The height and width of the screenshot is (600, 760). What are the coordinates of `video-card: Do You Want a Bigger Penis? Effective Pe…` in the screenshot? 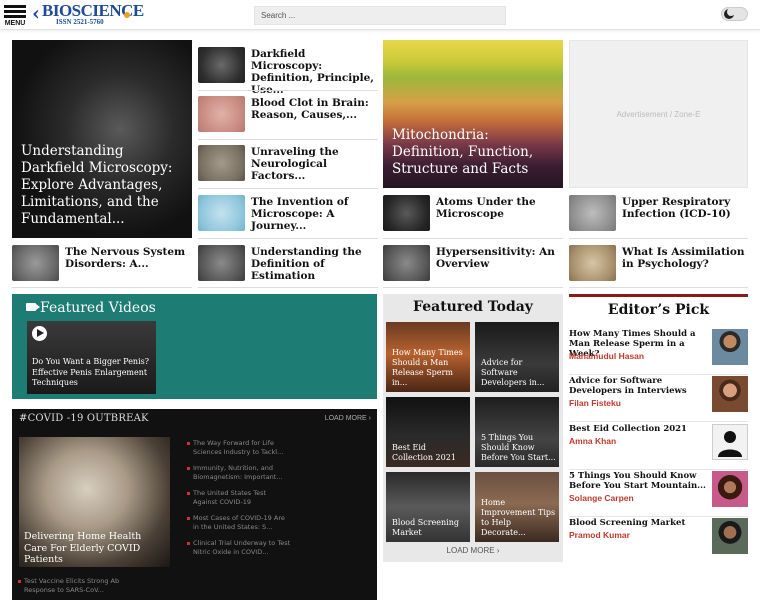 It's located at (91, 357).